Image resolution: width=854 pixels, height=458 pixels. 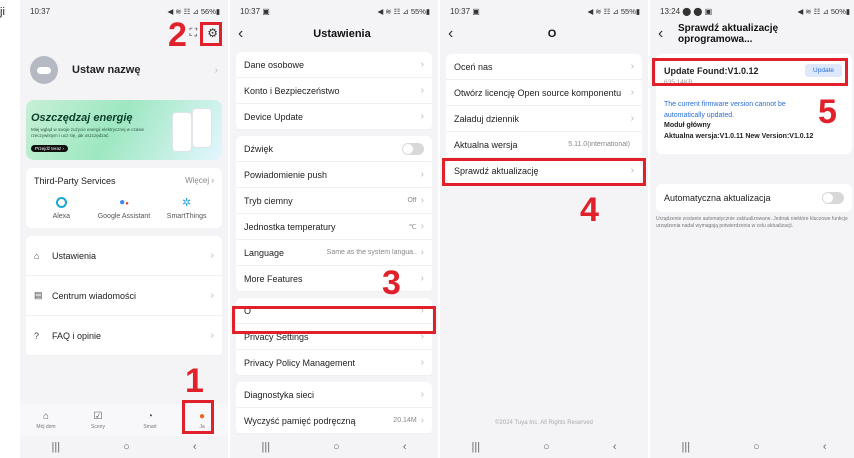 What do you see at coordinates (194, 381) in the screenshot?
I see `annotation-1: 1` at bounding box center [194, 381].